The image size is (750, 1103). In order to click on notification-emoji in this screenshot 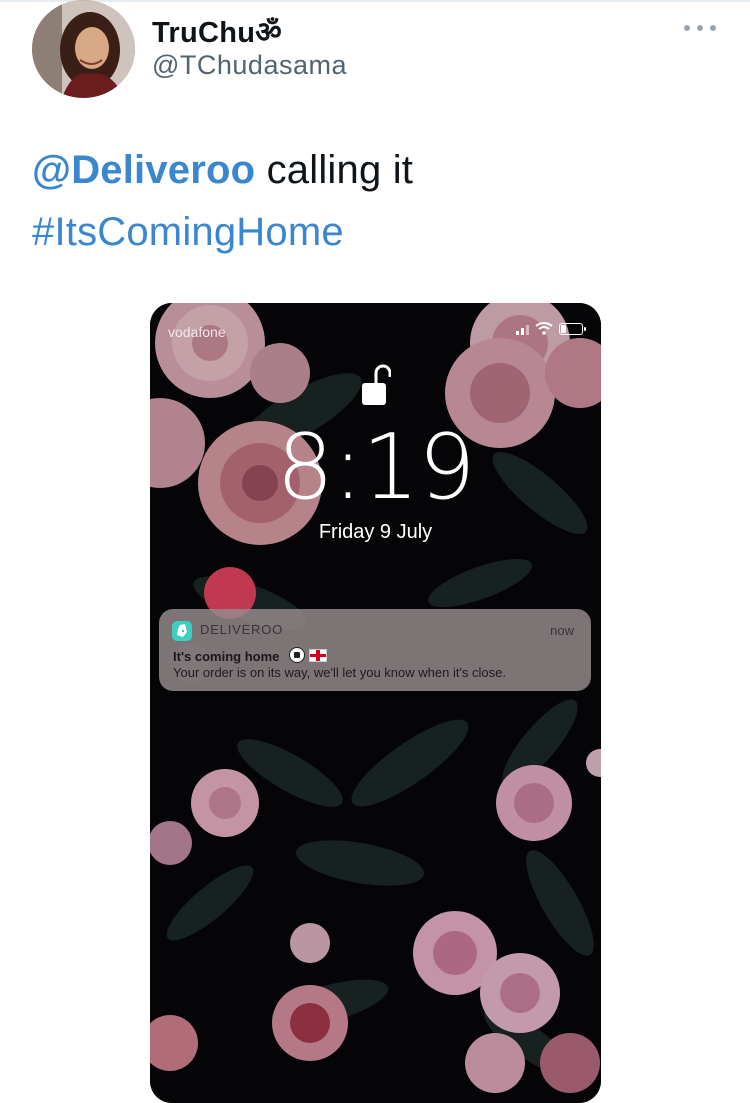, I will do `click(308, 655)`.